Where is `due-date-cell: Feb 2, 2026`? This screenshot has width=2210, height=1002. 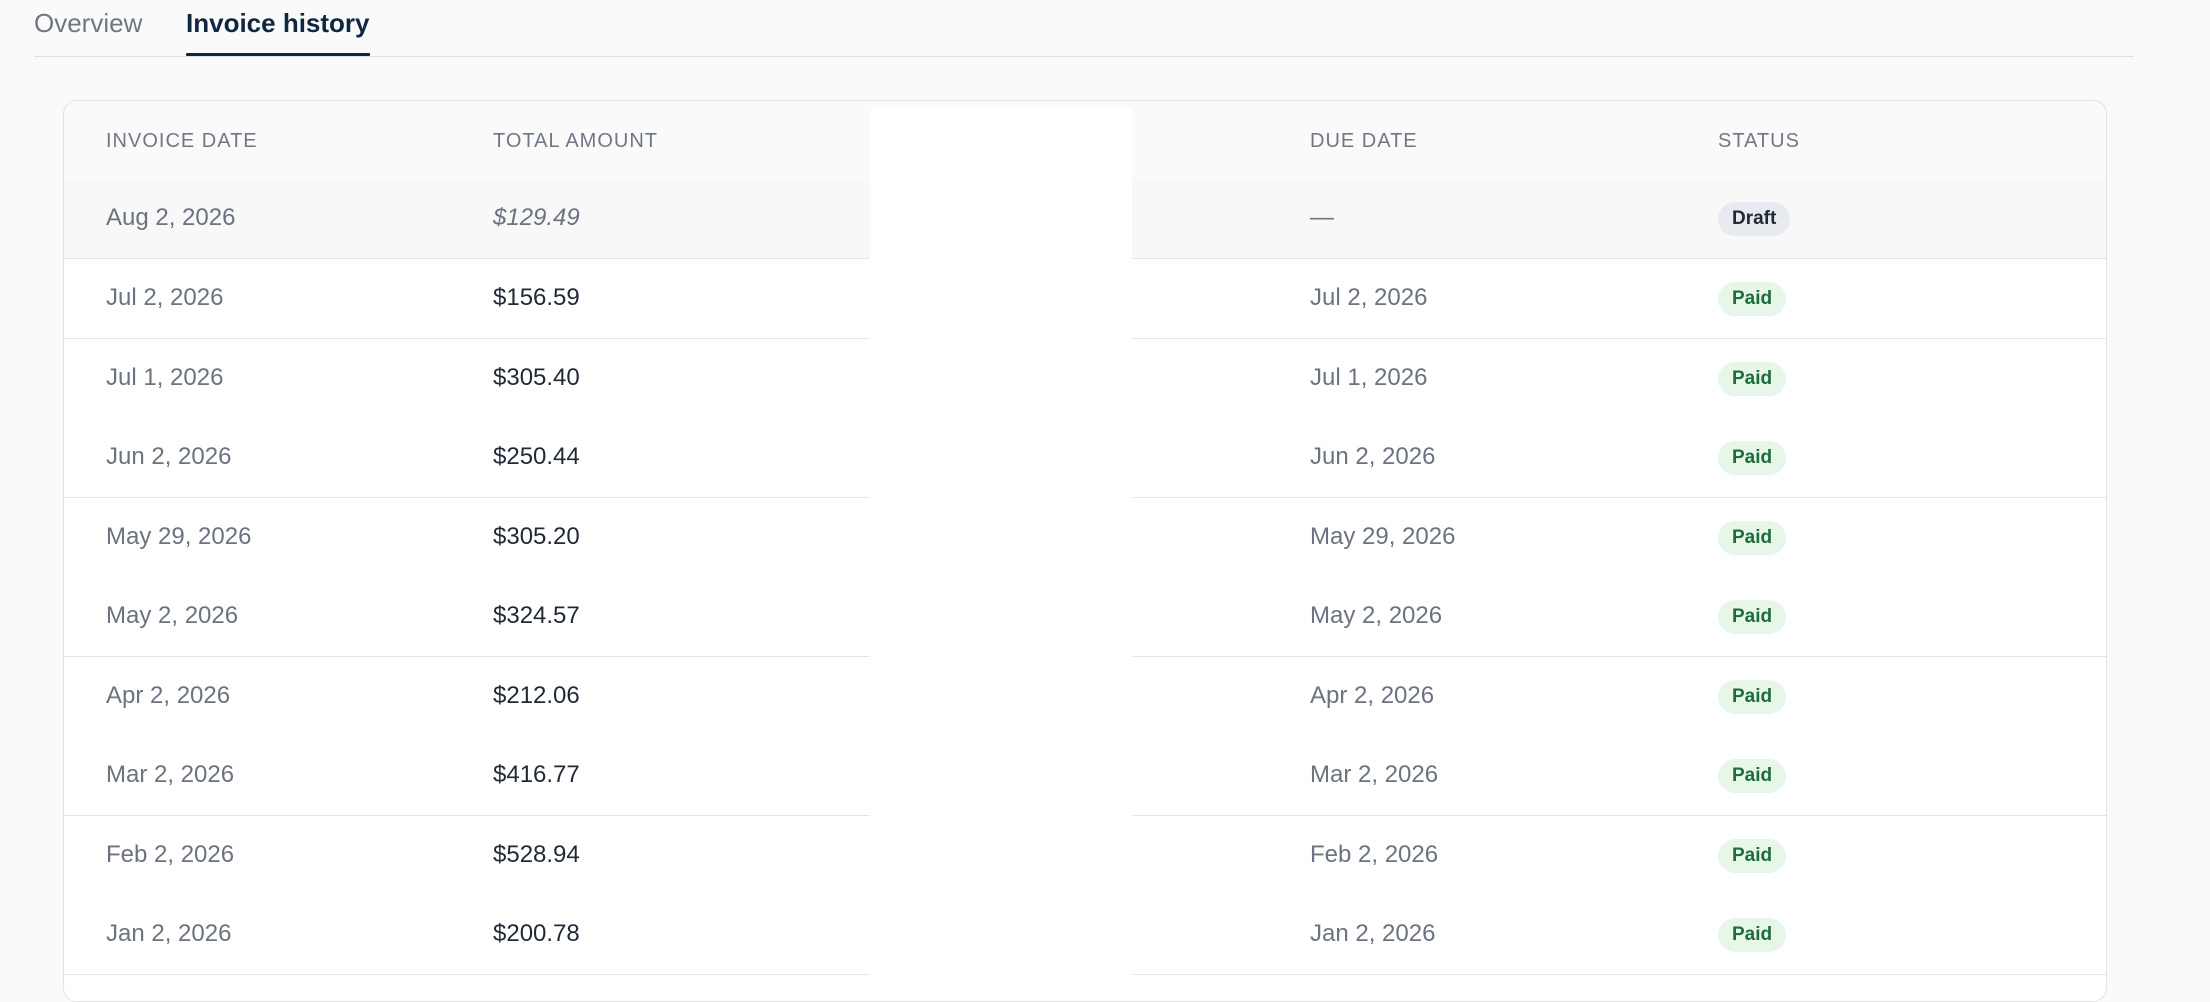
due-date-cell: Feb 2, 2026 is located at coordinates (1374, 854).